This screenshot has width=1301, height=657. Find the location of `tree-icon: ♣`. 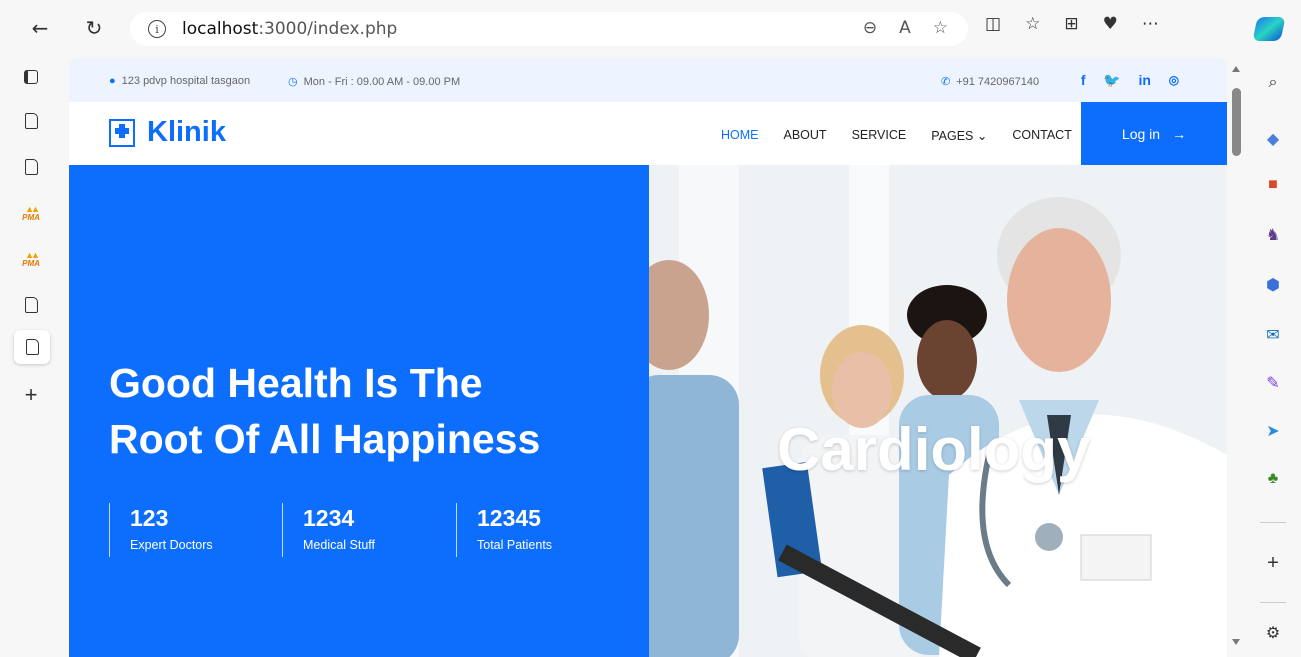

tree-icon: ♣ is located at coordinates (1273, 479).